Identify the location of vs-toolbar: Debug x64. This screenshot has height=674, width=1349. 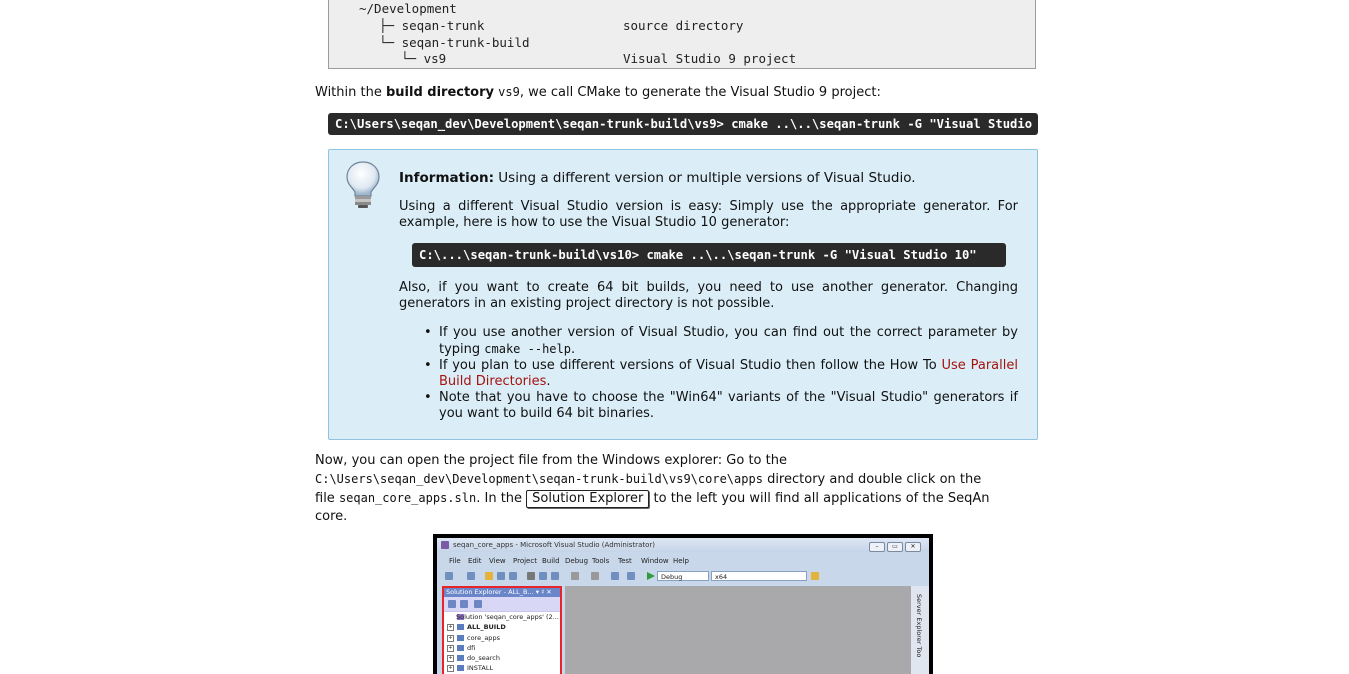
(683, 576).